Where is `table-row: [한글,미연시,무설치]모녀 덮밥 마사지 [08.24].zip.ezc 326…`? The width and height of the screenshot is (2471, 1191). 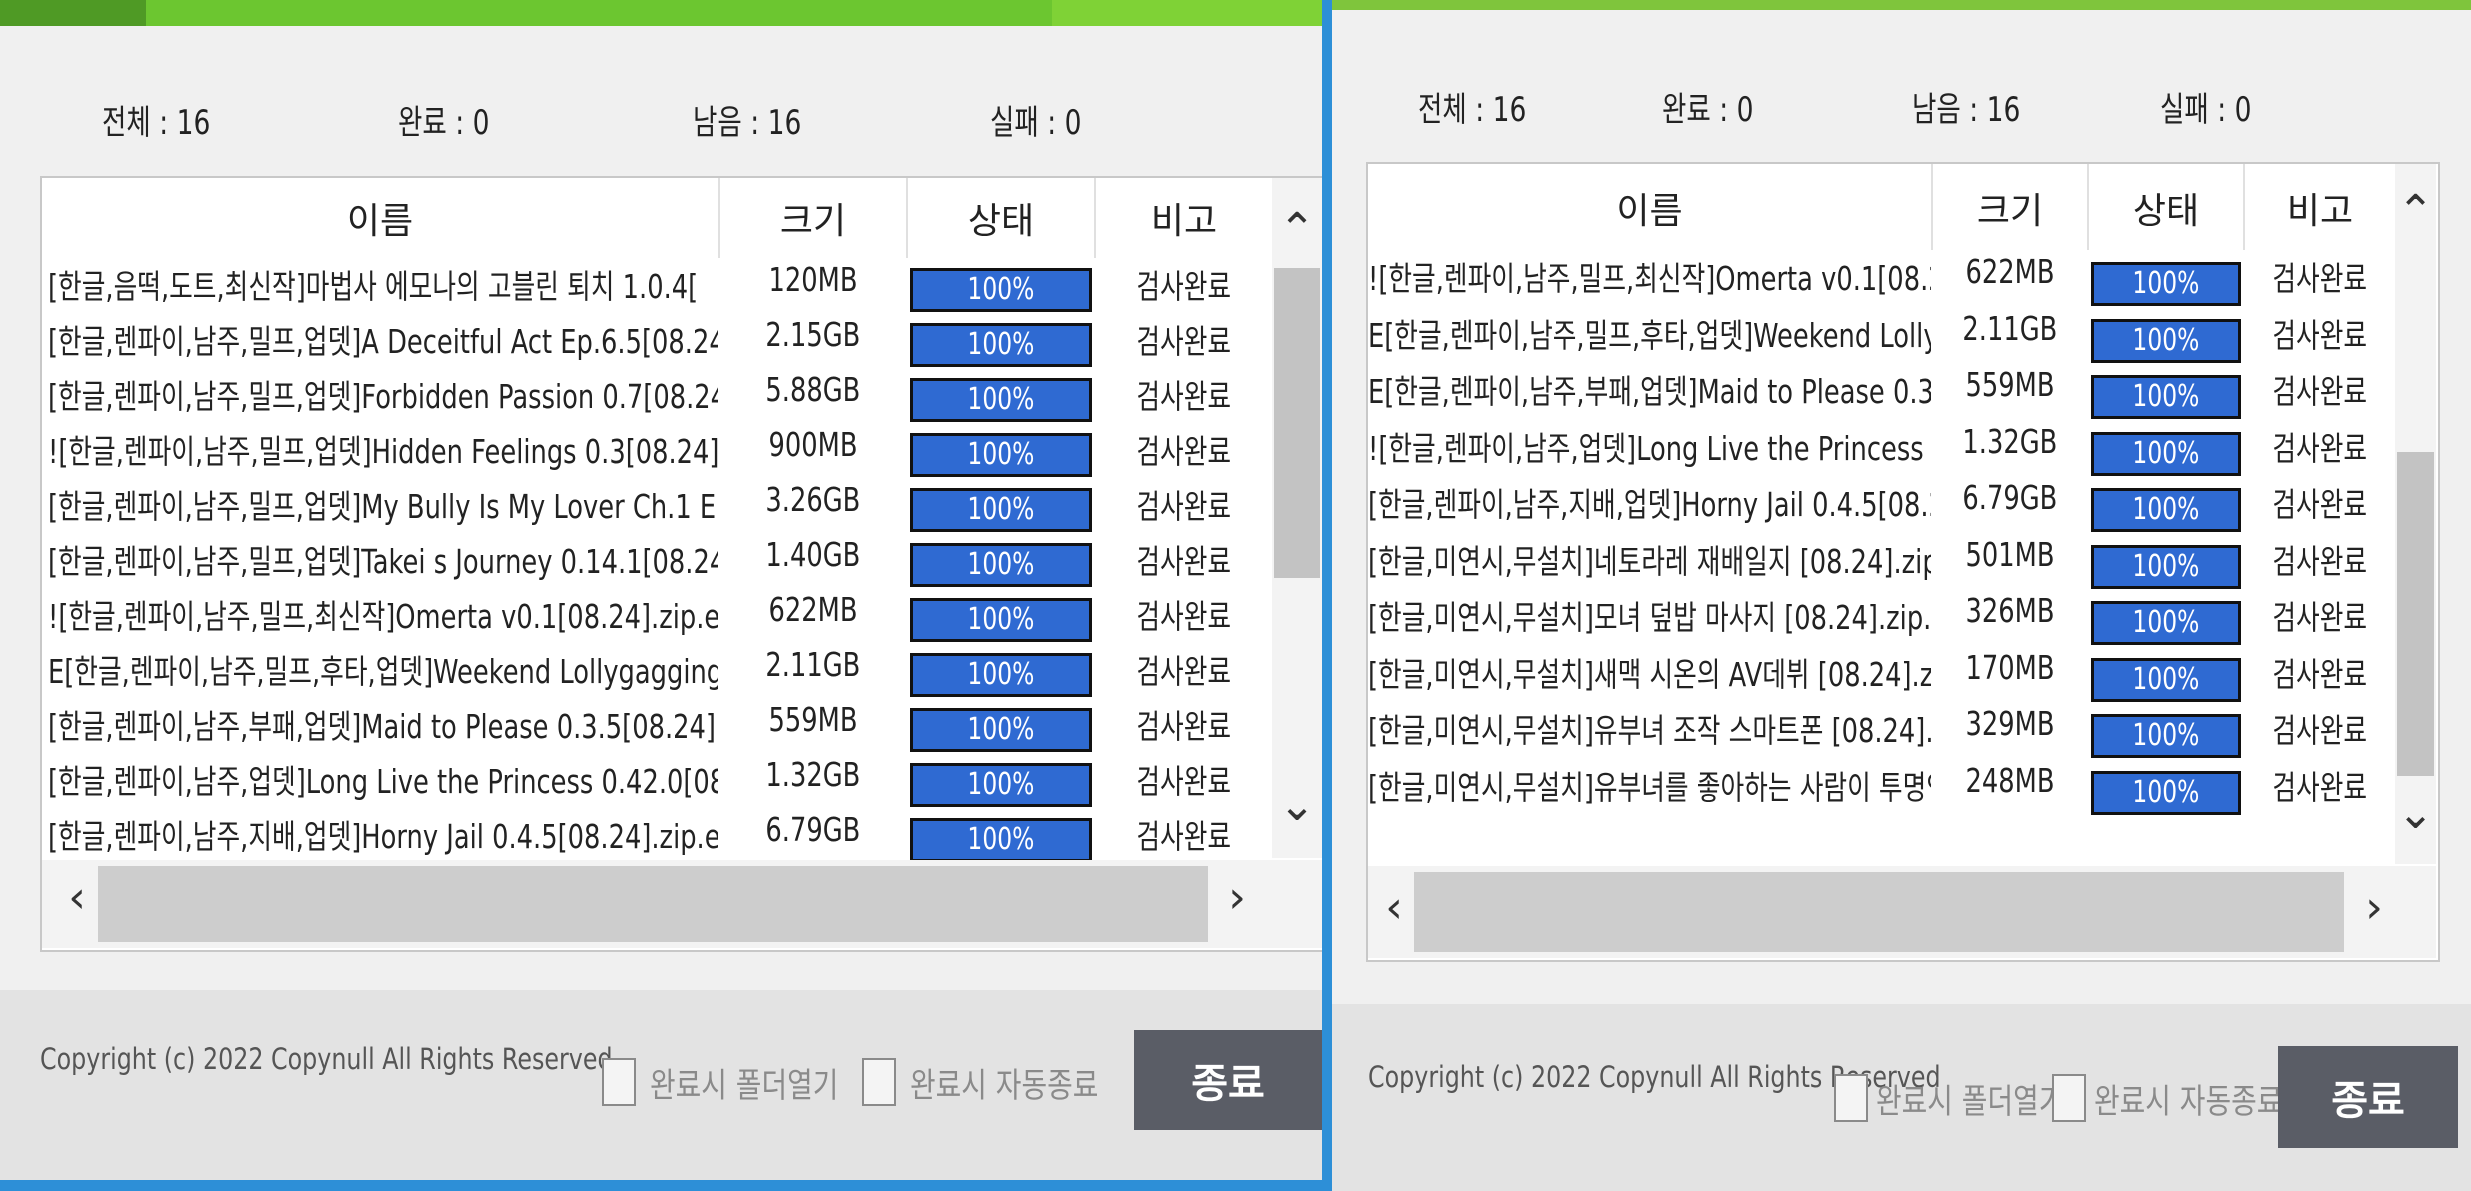 table-row: [한글,미연시,무설치]모녀 덮밥 마사지 [08.24].zip.ezc 326… is located at coordinates (1881, 619).